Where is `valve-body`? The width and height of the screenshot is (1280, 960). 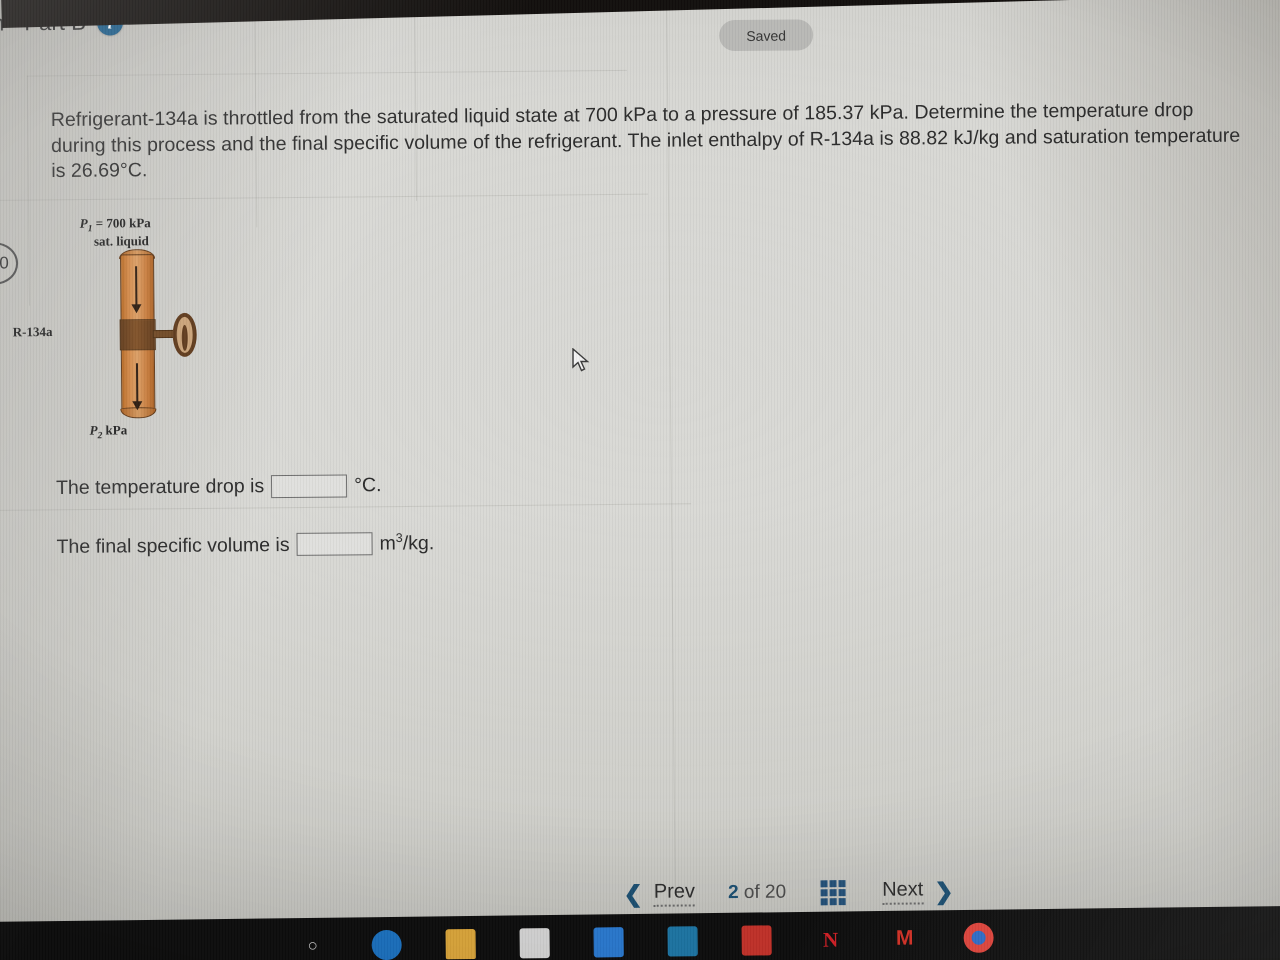
valve-body is located at coordinates (137, 335).